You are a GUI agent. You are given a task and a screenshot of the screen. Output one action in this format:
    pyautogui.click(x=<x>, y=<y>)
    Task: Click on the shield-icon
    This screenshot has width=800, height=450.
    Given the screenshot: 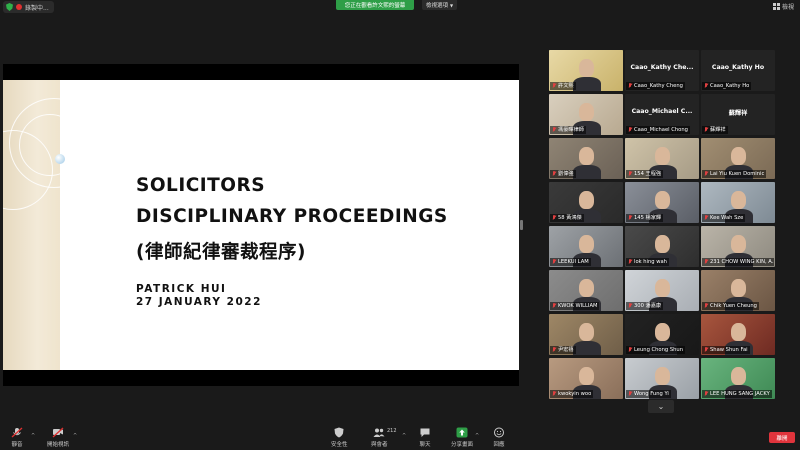 What is the action you would take?
    pyautogui.click(x=9, y=7)
    